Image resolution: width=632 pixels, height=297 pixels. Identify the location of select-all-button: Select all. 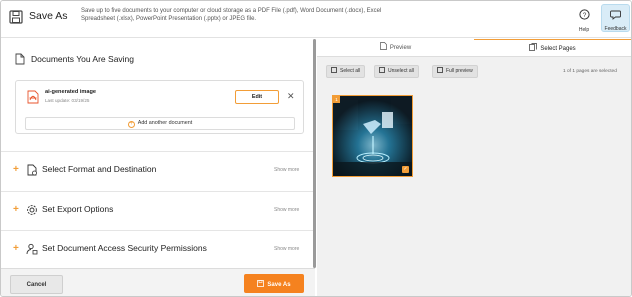
(346, 71).